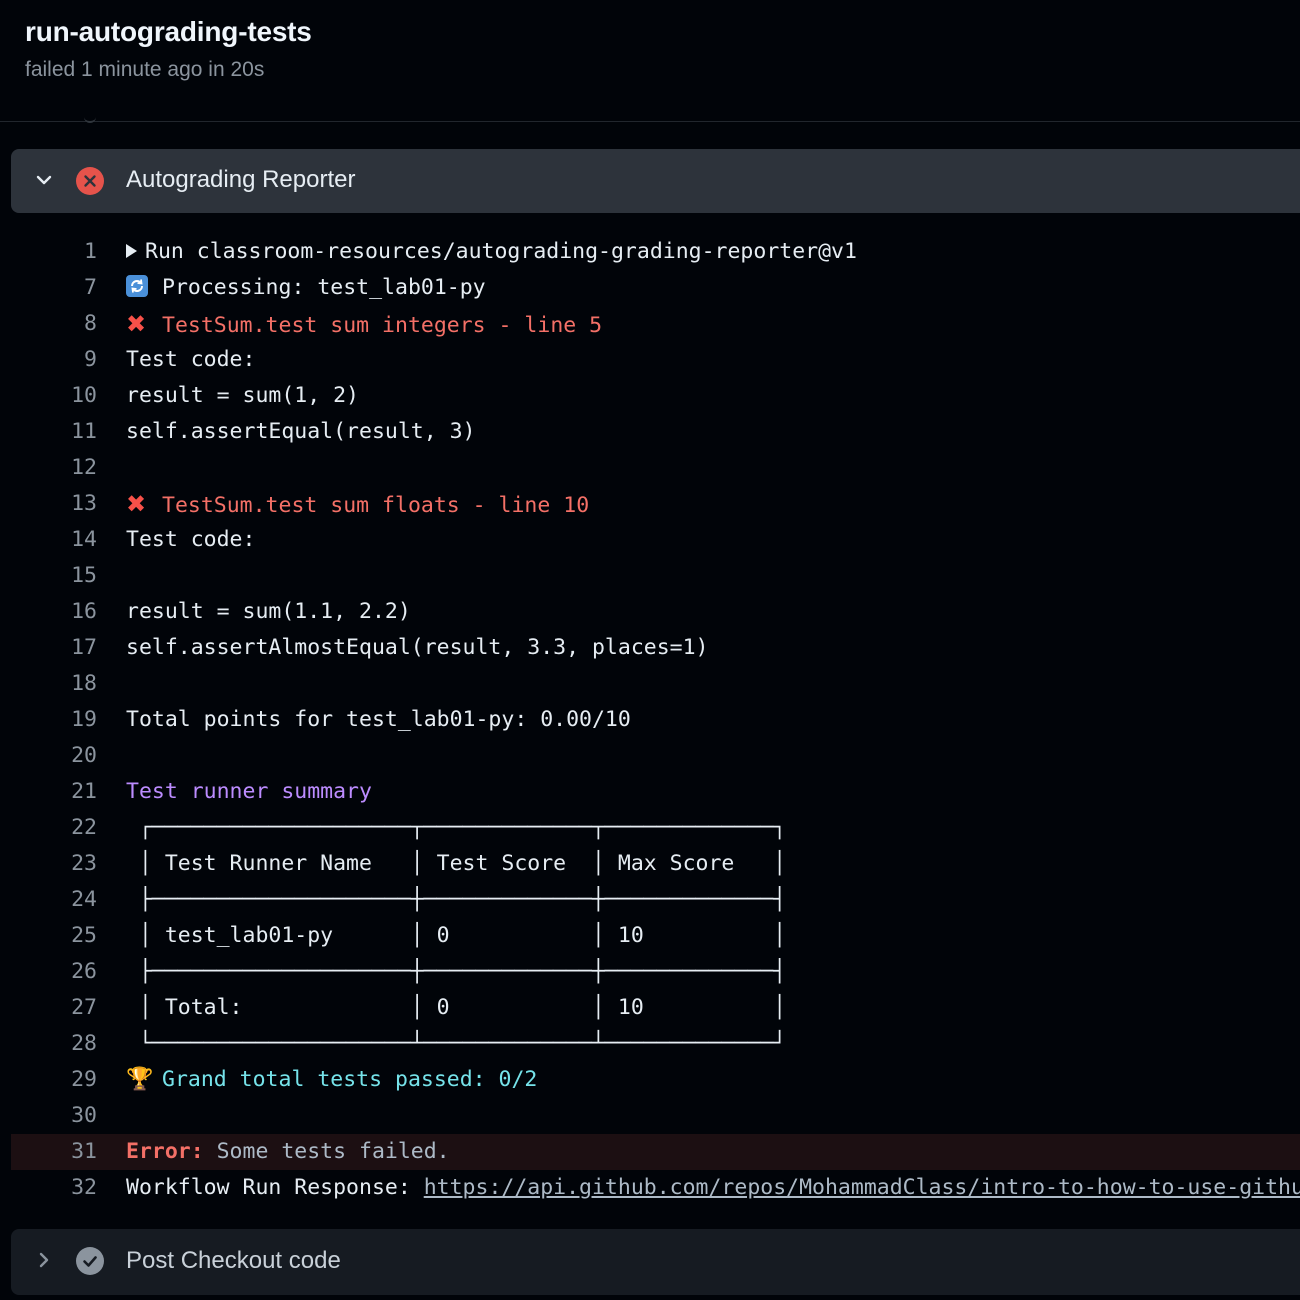 This screenshot has height=1300, width=1300. Describe the element at coordinates (48, 324) in the screenshot. I see `line-number: 8` at that location.